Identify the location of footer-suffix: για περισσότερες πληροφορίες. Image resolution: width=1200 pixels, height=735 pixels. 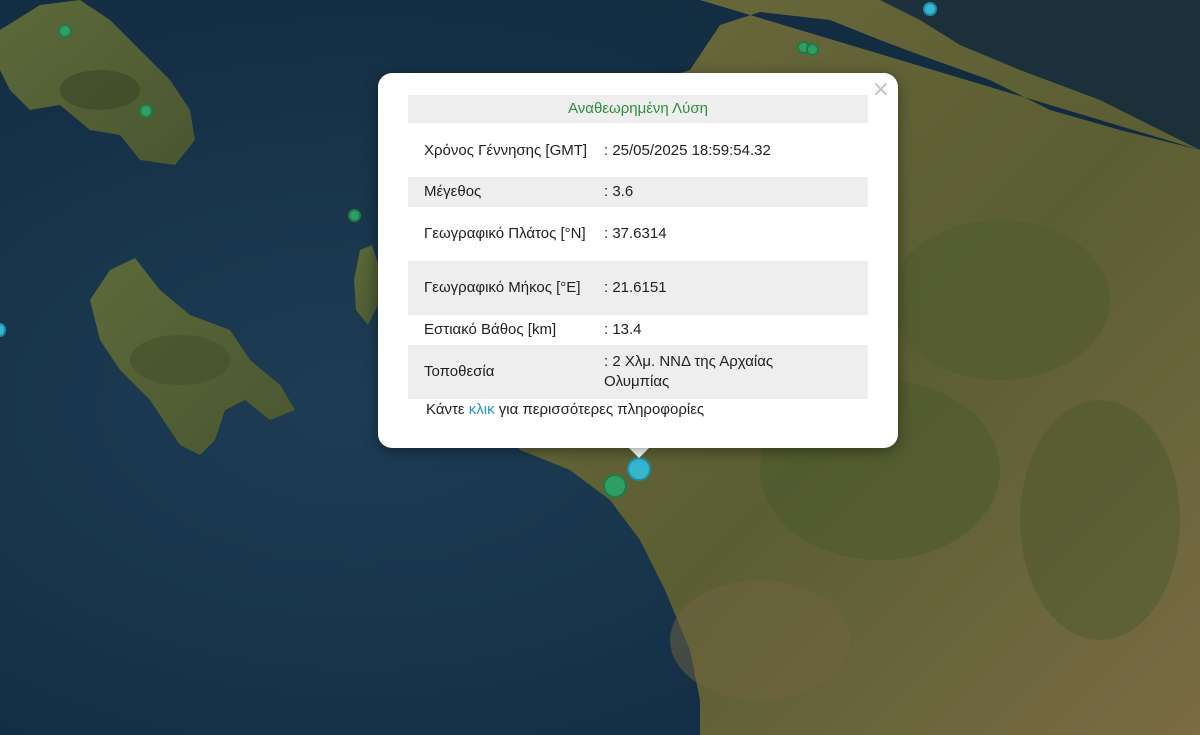
(599, 409).